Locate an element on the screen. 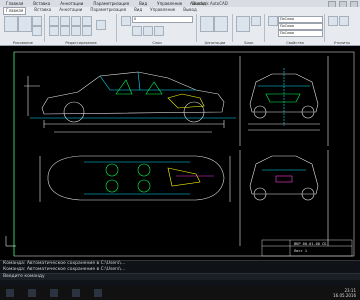 The image size is (360, 300). panel-layers: 0 Слои is located at coordinates (157, 29).